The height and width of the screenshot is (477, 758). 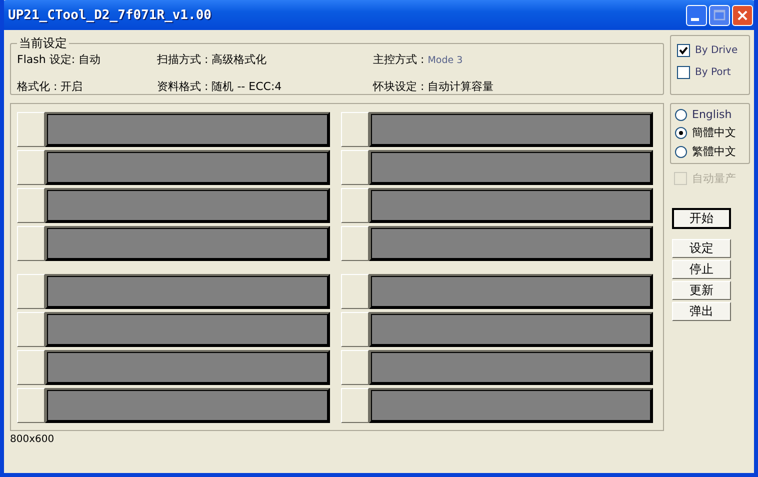 I want to click on mode-checkbox: By Port, so click(x=710, y=72).